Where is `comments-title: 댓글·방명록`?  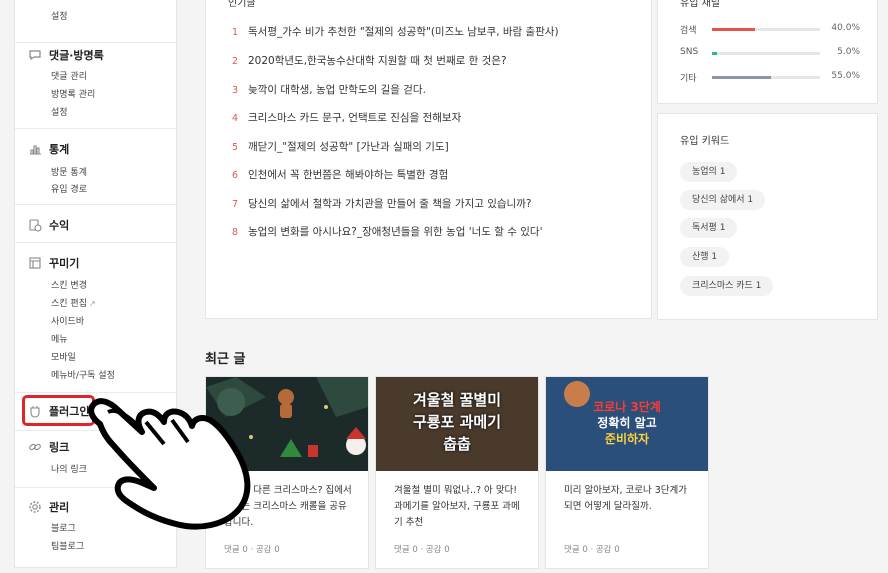
comments-title: 댓글·방명록 is located at coordinates (76, 55).